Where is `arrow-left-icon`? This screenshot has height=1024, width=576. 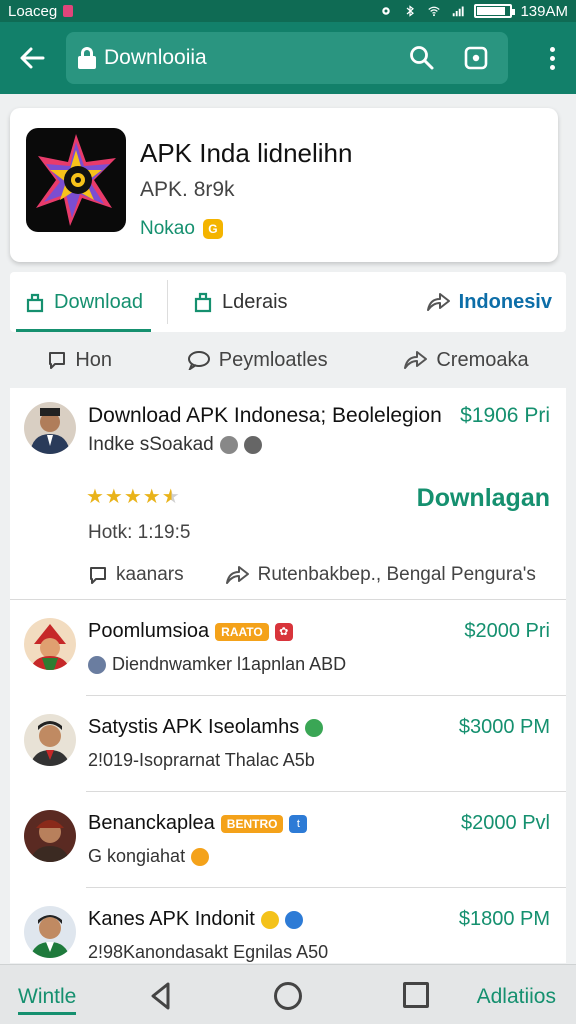
arrow-left-icon is located at coordinates (32, 58).